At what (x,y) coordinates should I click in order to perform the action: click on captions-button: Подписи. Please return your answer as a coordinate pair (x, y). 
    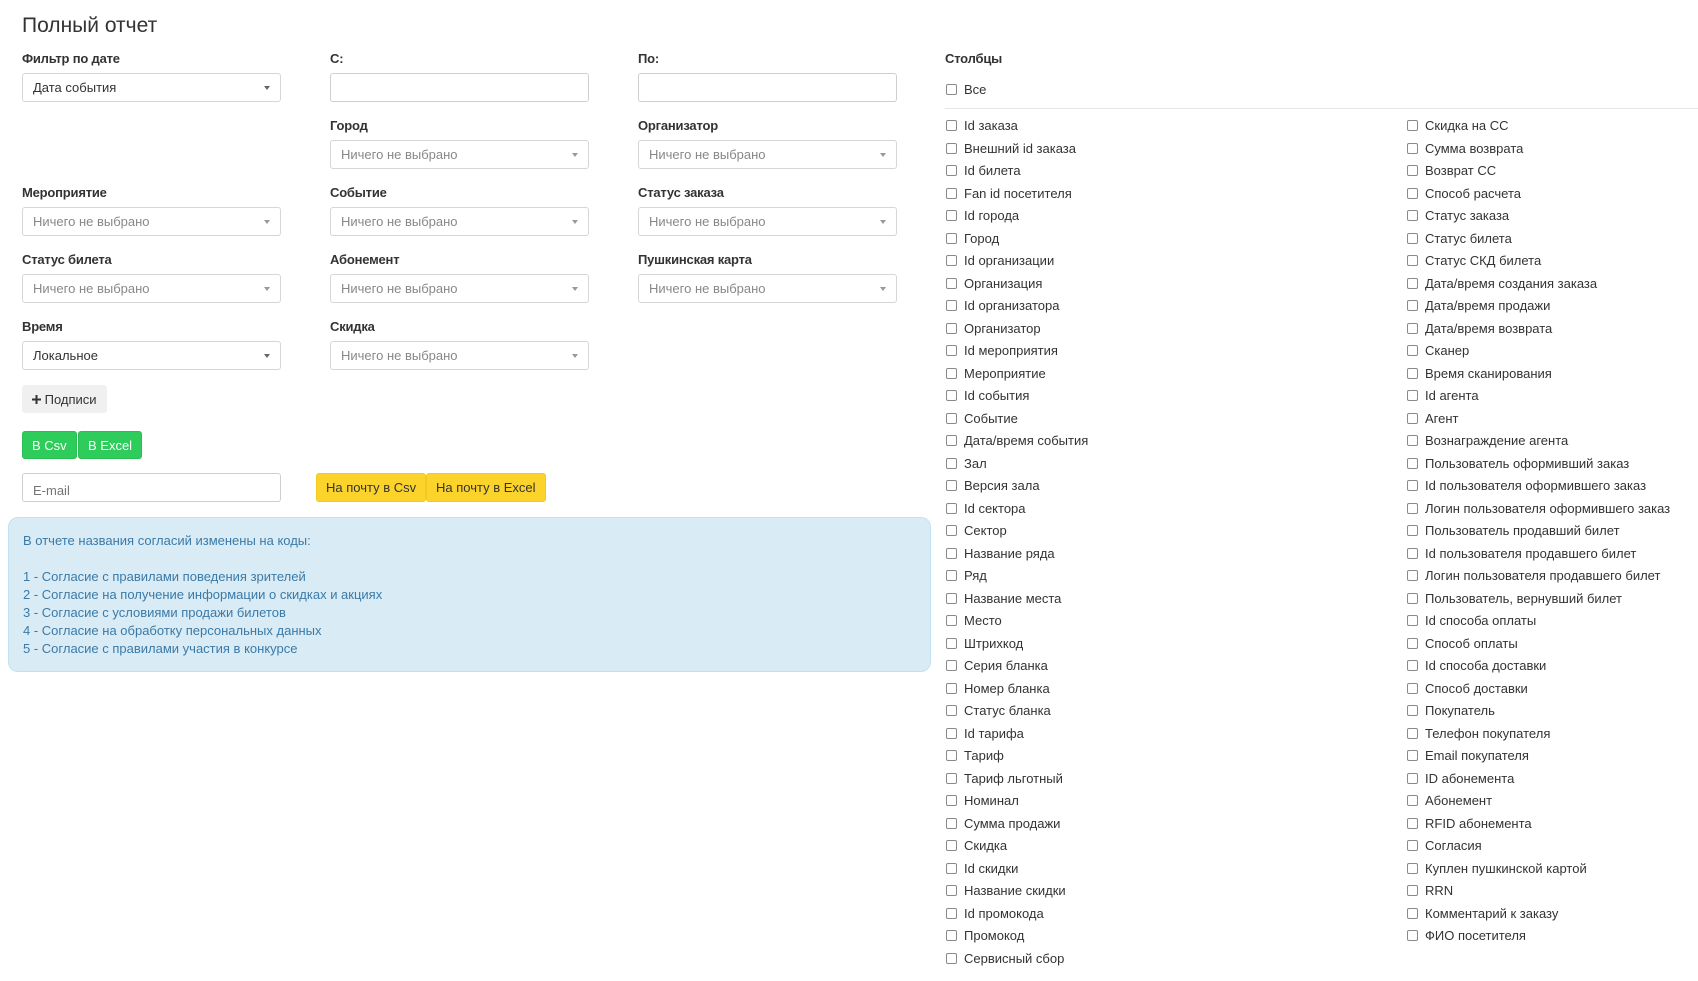
    Looking at the image, I should click on (64, 399).